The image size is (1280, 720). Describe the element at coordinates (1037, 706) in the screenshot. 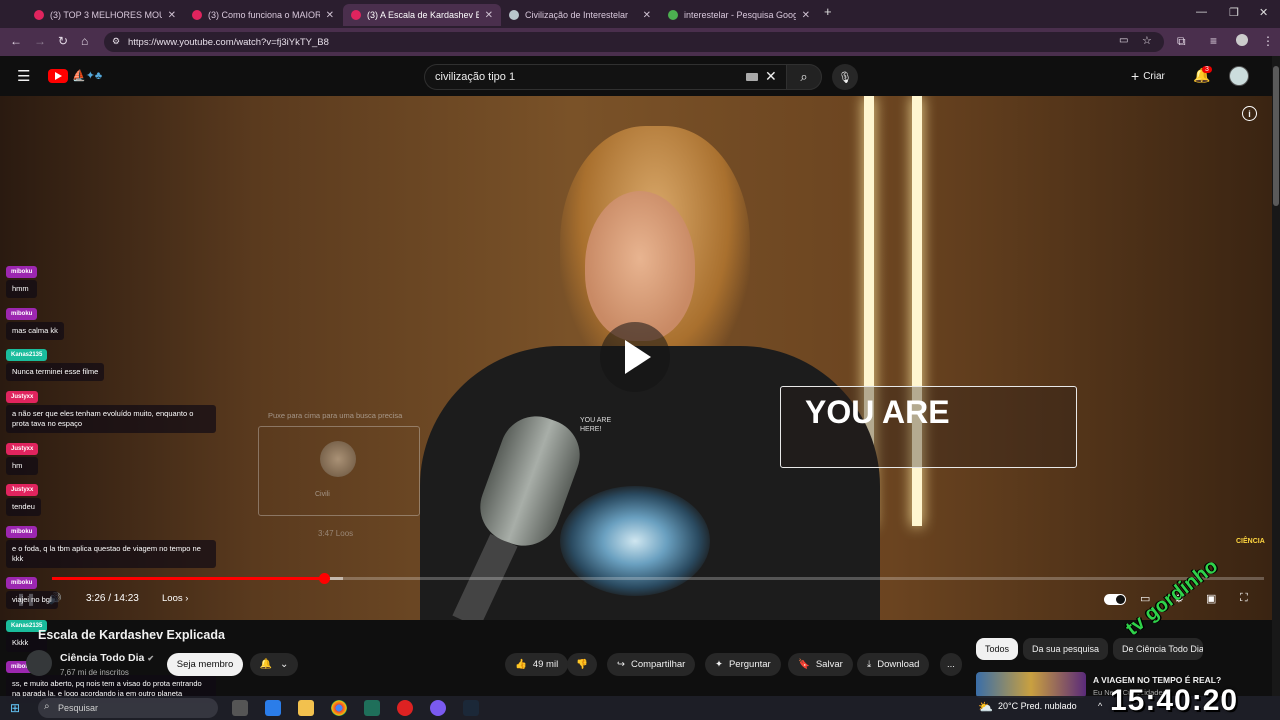

I see `weather-text: 20°C Pred. nublado` at that location.